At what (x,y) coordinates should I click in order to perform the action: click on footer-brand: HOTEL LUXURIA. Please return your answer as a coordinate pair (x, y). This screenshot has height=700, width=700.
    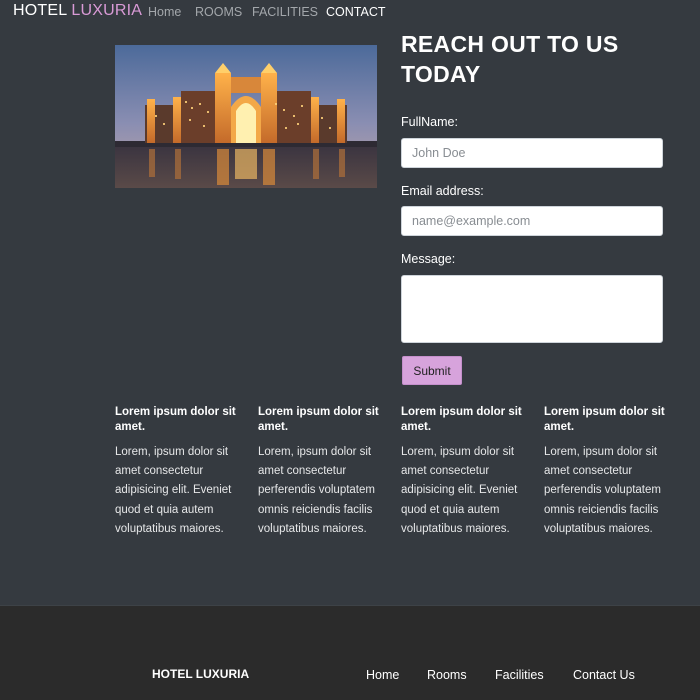
    Looking at the image, I should click on (201, 674).